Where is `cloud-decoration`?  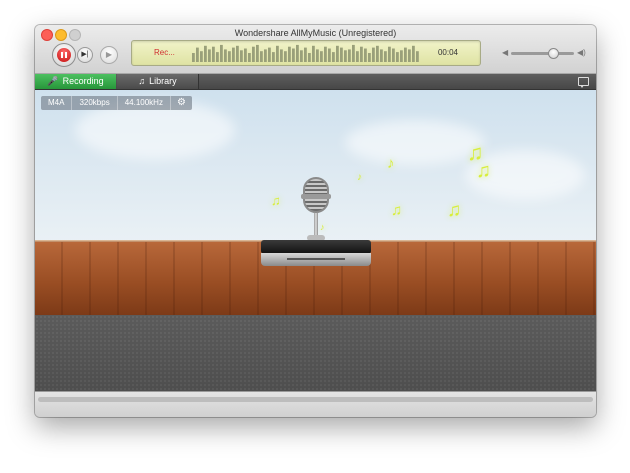
cloud-decoration is located at coordinates (415, 142).